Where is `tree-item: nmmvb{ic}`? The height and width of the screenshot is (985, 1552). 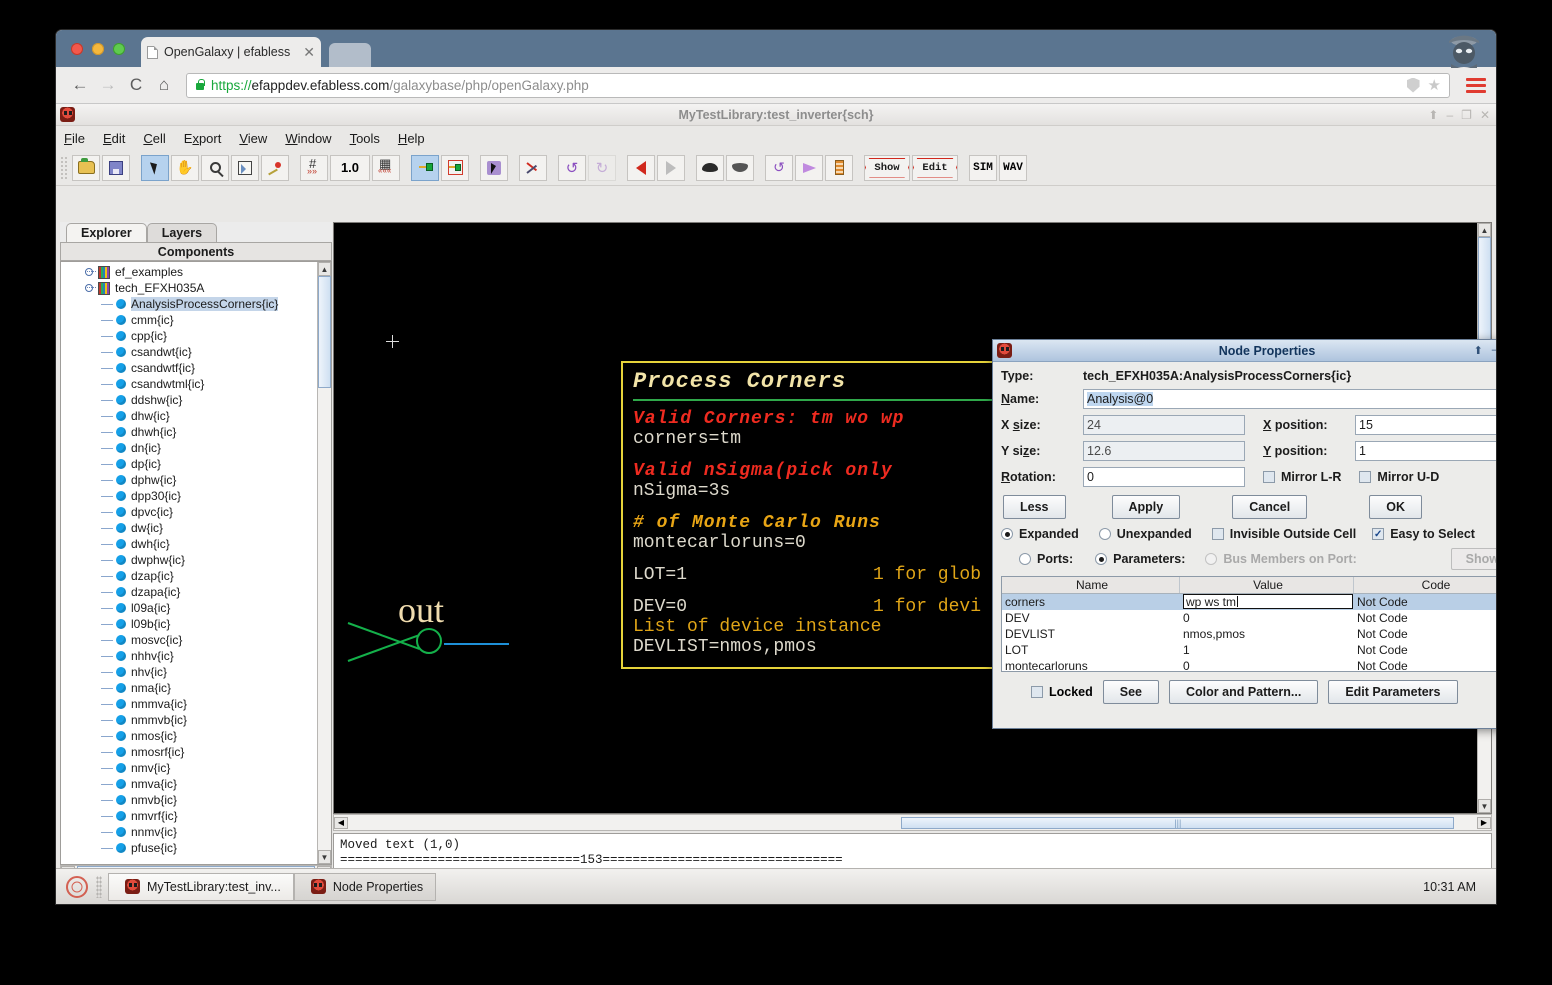
tree-item: nmmvb{ic} is located at coordinates (189, 720).